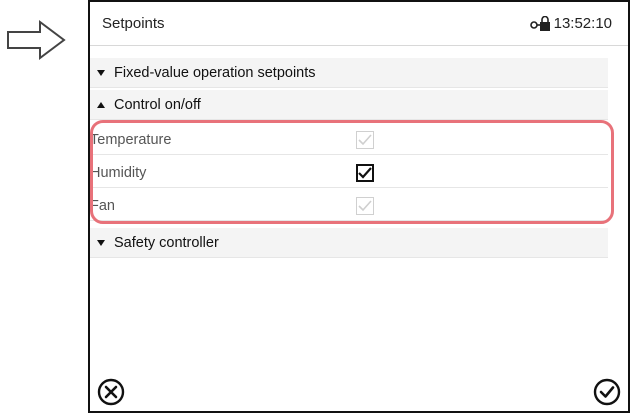 The image size is (636, 415). Describe the element at coordinates (539, 23) in the screenshot. I see `lock-icon` at that location.